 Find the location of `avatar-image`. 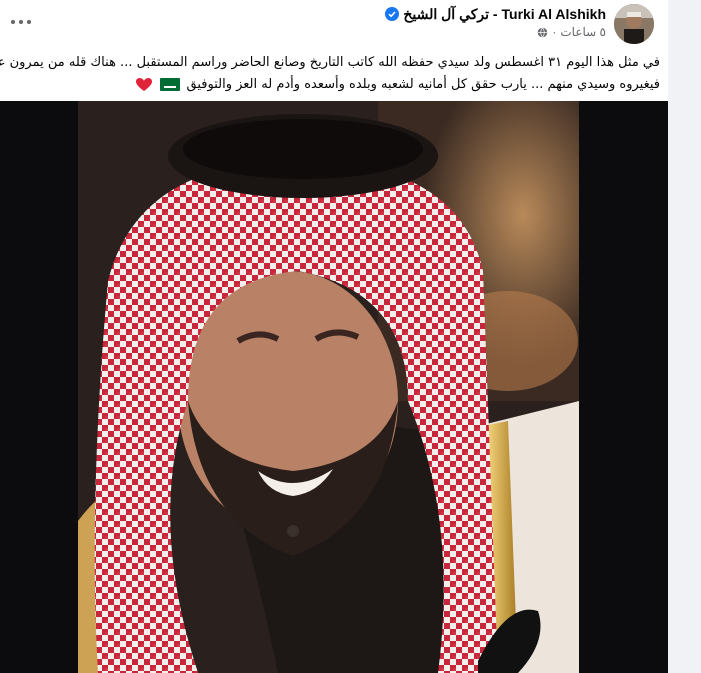

avatar-image is located at coordinates (634, 24).